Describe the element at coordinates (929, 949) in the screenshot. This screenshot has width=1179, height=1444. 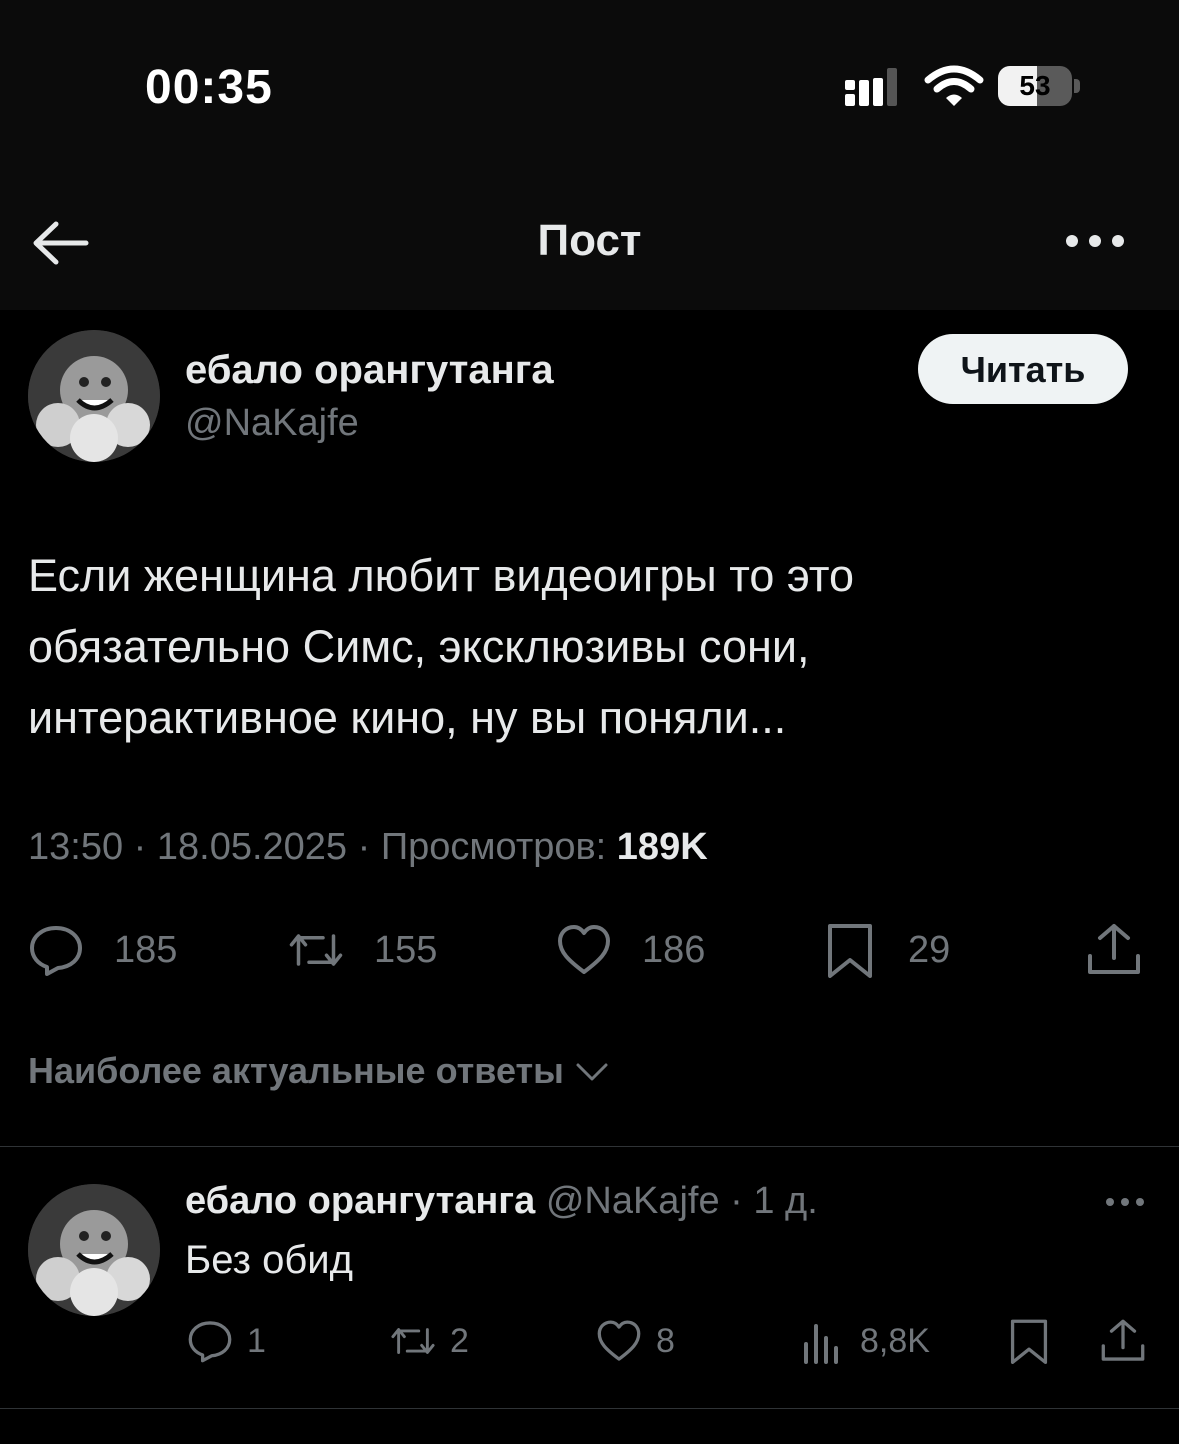
I see `bookmark-count: 29` at that location.